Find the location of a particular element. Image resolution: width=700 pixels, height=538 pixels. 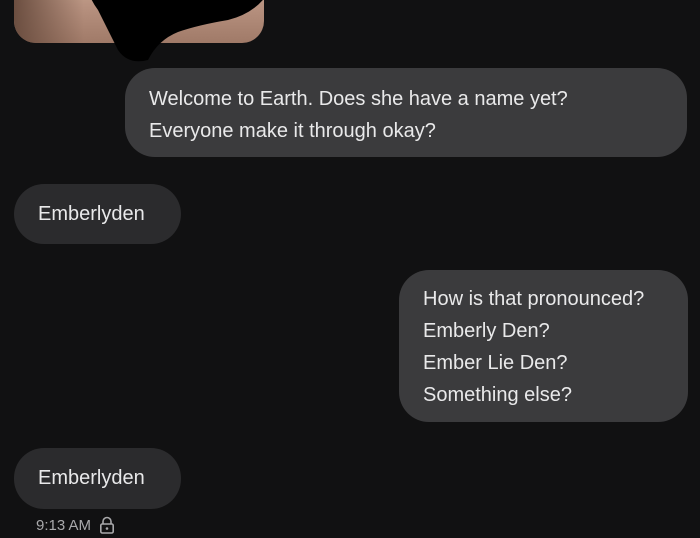

redaction-scribble is located at coordinates (177, 31).